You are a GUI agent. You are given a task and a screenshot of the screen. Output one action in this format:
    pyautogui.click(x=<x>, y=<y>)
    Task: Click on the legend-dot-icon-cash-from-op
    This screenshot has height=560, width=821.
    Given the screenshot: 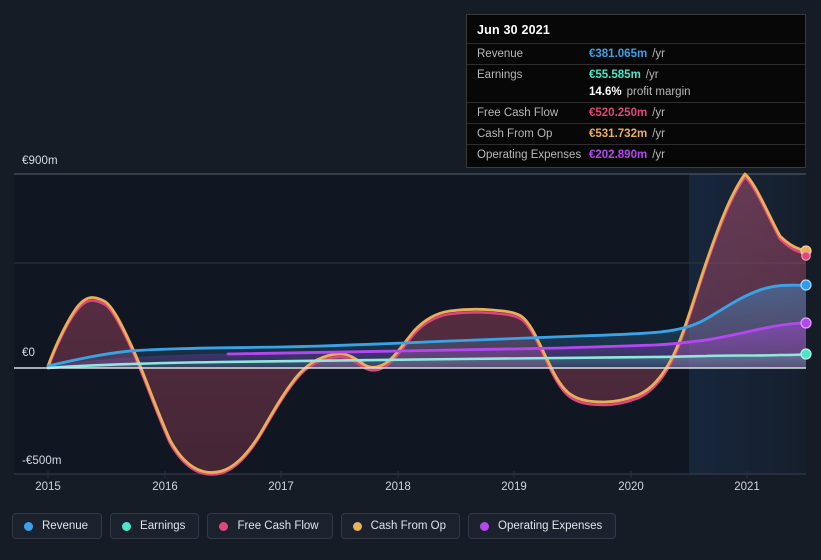 What is the action you would take?
    pyautogui.click(x=357, y=526)
    